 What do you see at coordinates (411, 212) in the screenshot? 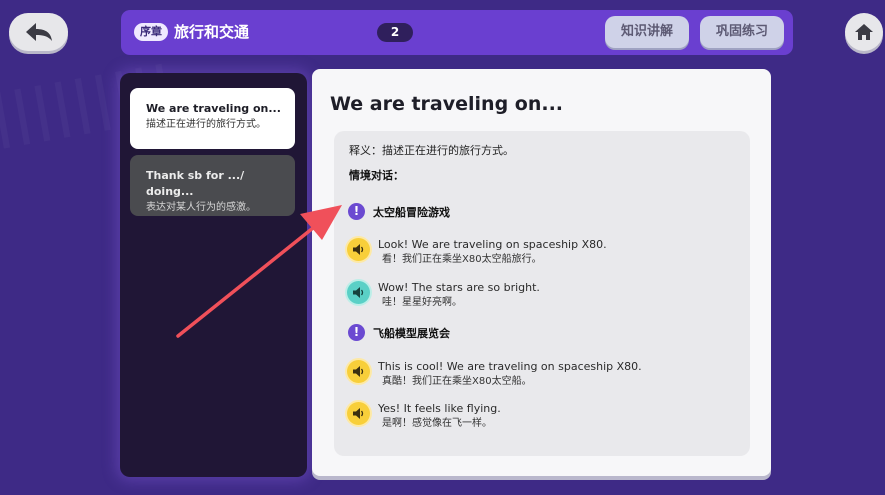
I see `scene-title: 太空船冒险游戏` at bounding box center [411, 212].